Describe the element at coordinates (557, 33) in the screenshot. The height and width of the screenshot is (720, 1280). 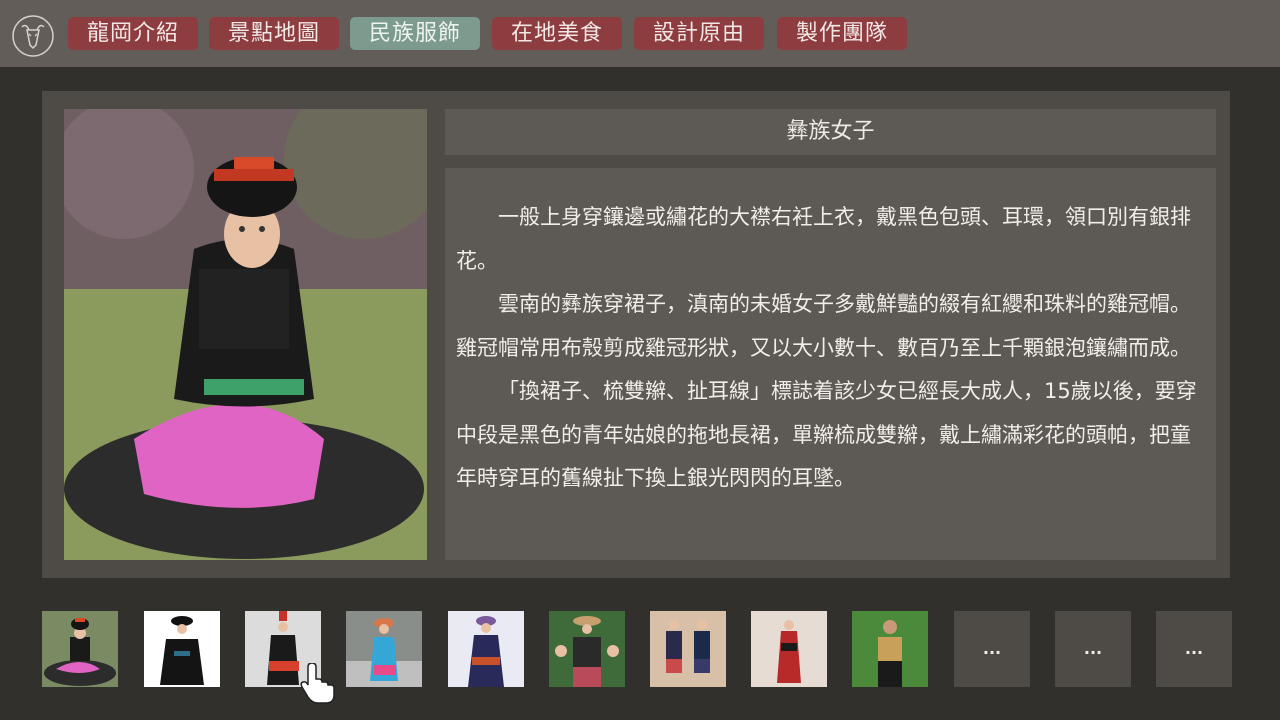
I see `nav-button-local-food: 在地美食` at that location.